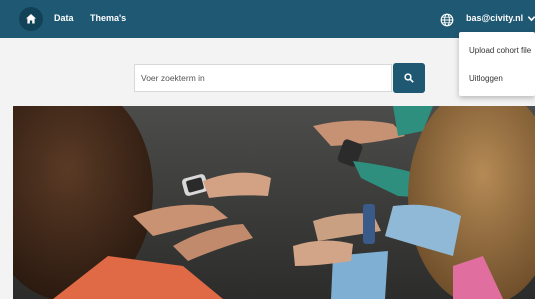 The height and width of the screenshot is (299, 535). I want to click on home-button, so click(31, 19).